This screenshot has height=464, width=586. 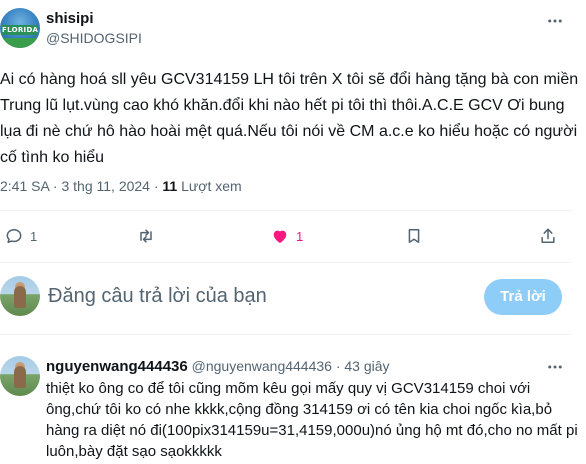 I want to click on reply-icon, so click(x=14, y=236).